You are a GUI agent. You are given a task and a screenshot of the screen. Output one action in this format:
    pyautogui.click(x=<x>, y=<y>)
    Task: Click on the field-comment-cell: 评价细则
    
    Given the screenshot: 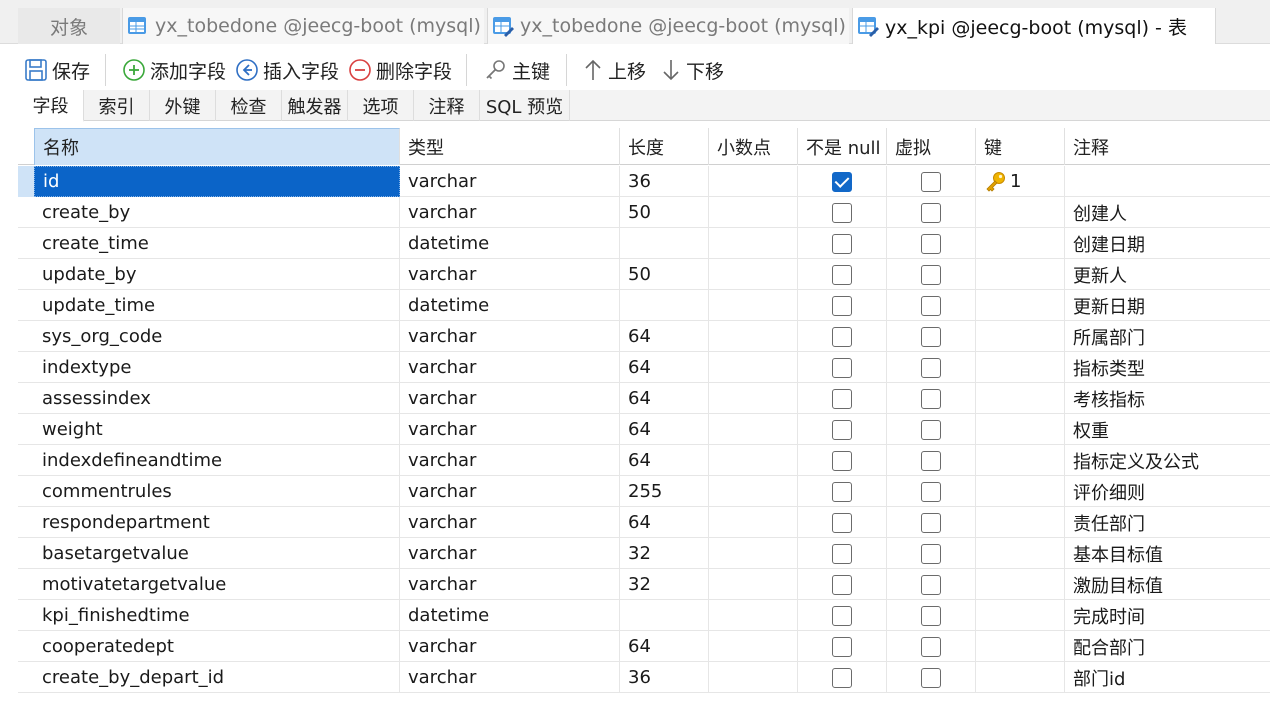 What is the action you would take?
    pyautogui.click(x=1167, y=491)
    